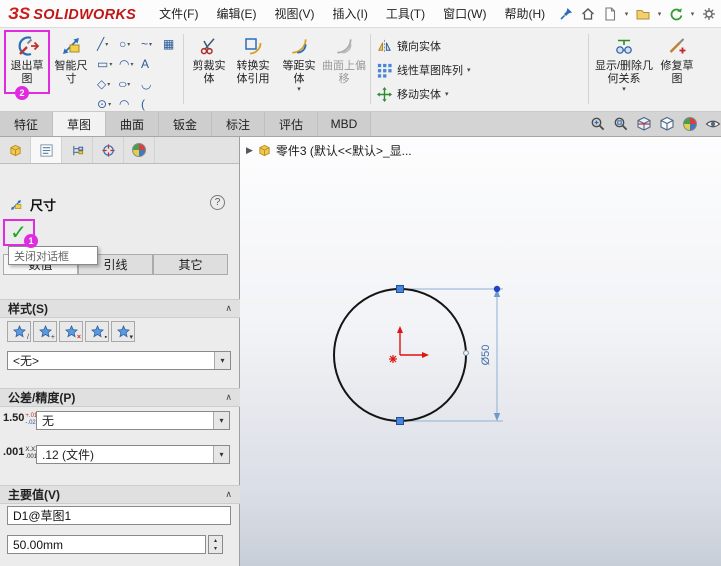 The width and height of the screenshot is (721, 566). I want to click on tab-surfaces: 曲面, so click(132, 124).